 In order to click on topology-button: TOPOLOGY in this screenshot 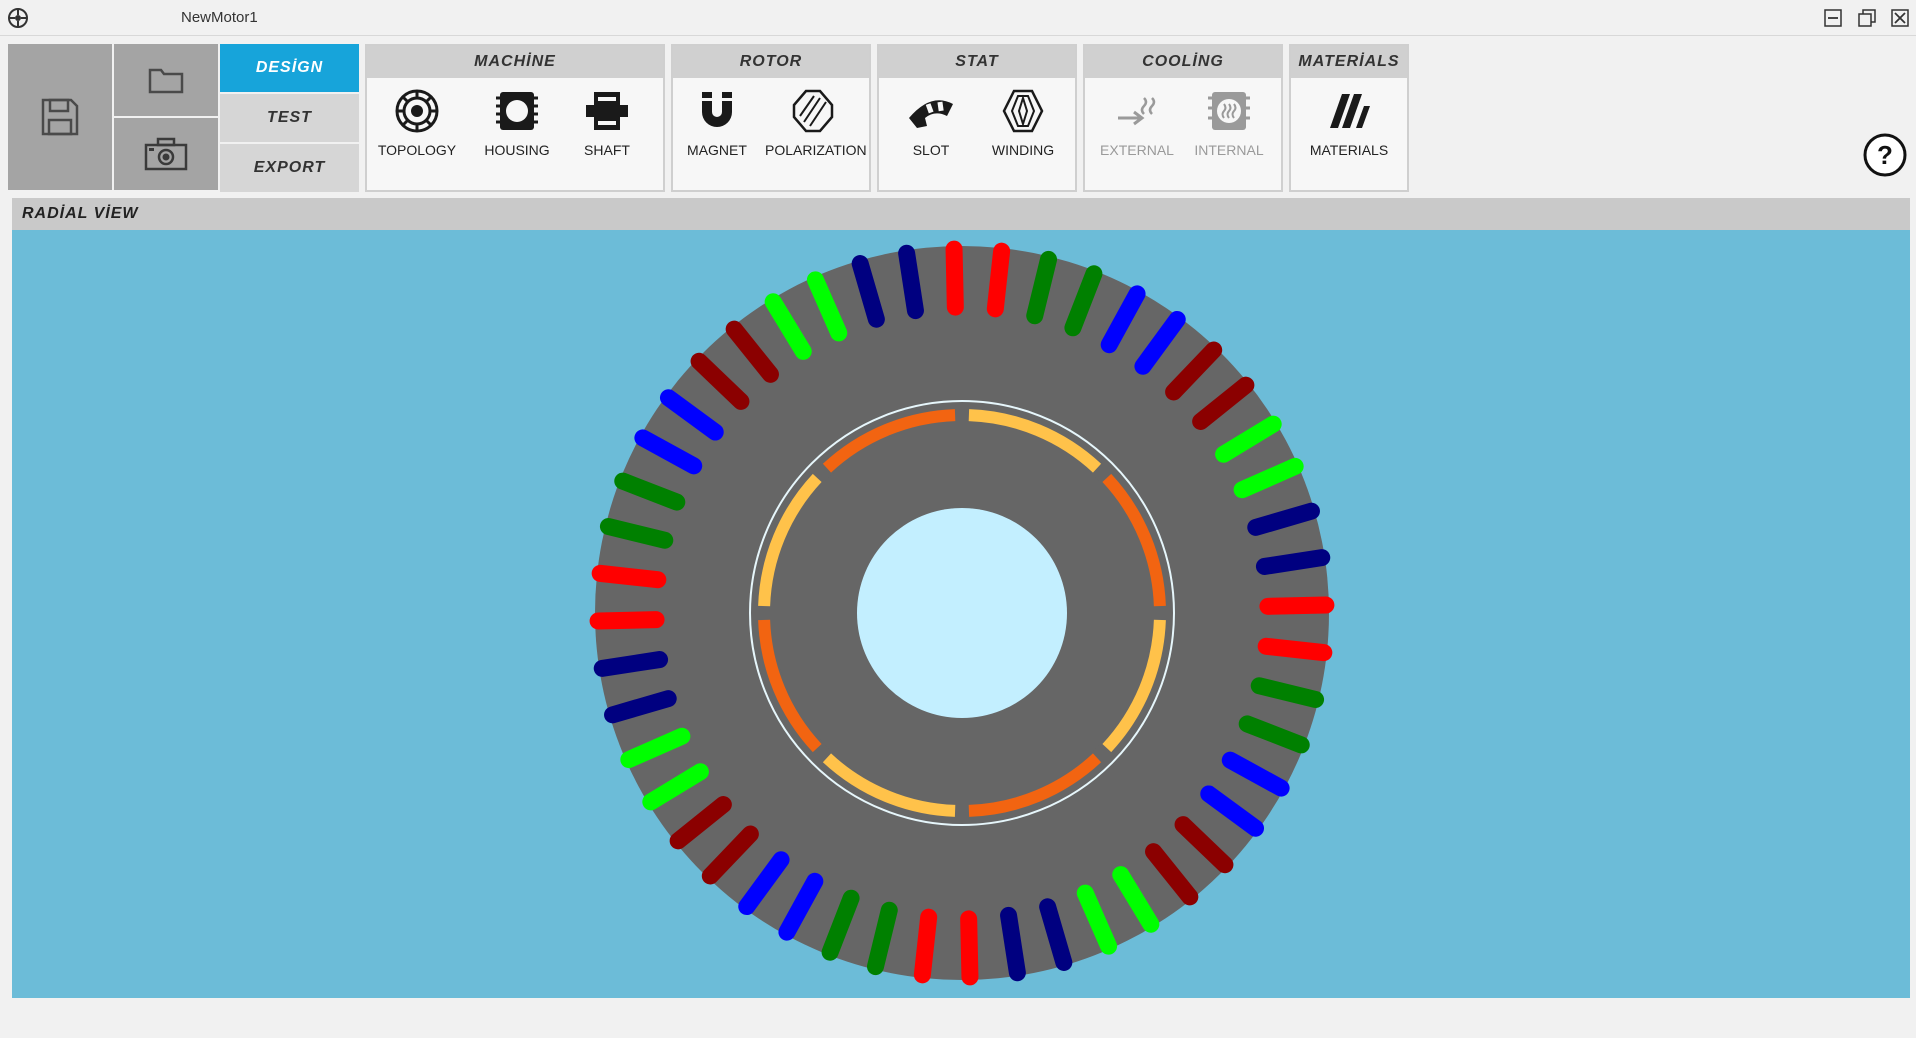, I will do `click(417, 123)`.